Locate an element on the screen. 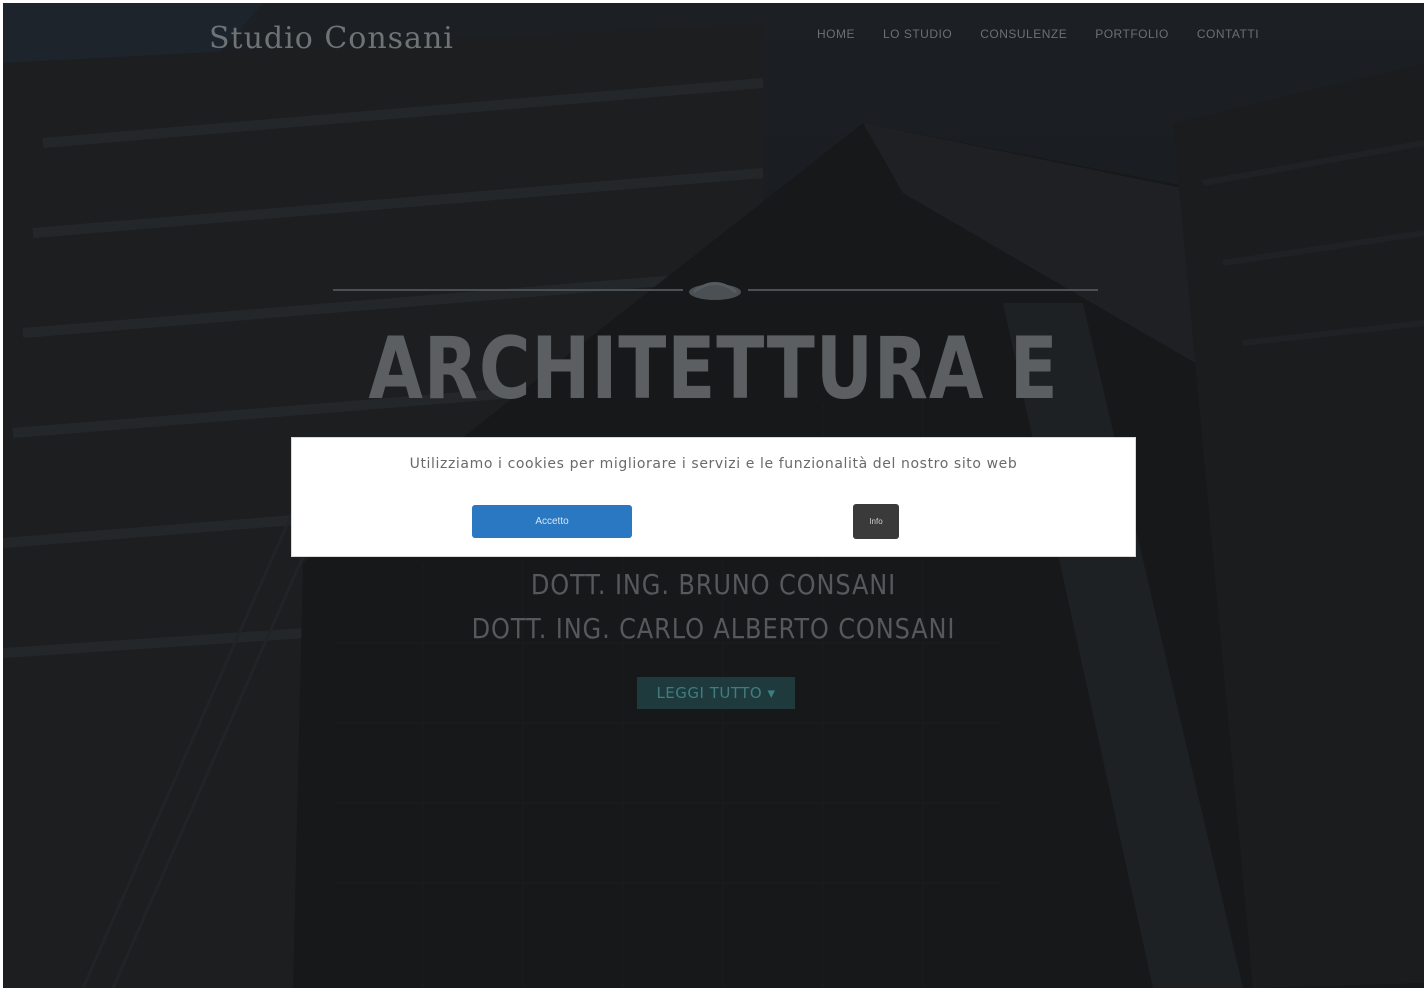 Image resolution: width=1427 pixels, height=991 pixels. cookie-info-button: Info is located at coordinates (876, 521).